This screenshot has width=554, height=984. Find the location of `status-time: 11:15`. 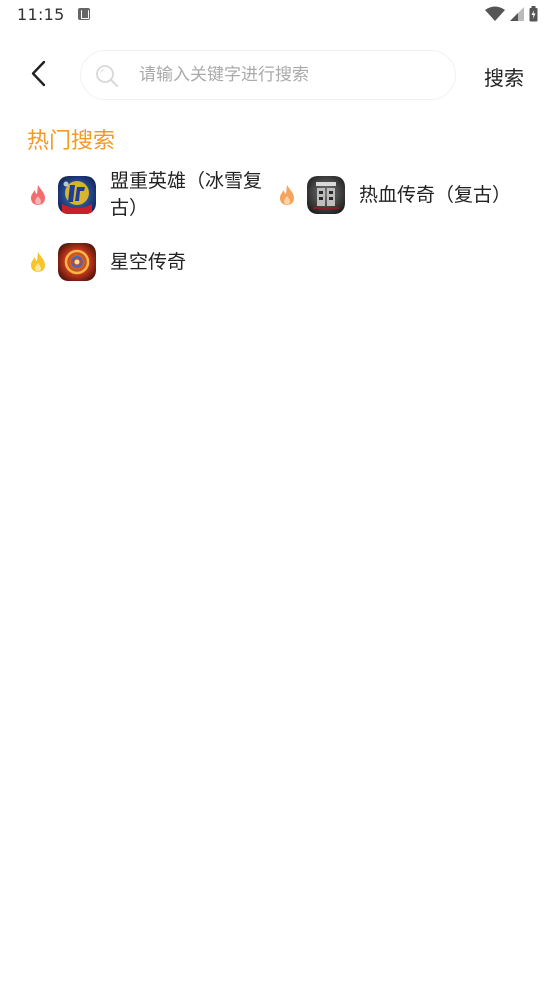

status-time: 11:15 is located at coordinates (41, 14).